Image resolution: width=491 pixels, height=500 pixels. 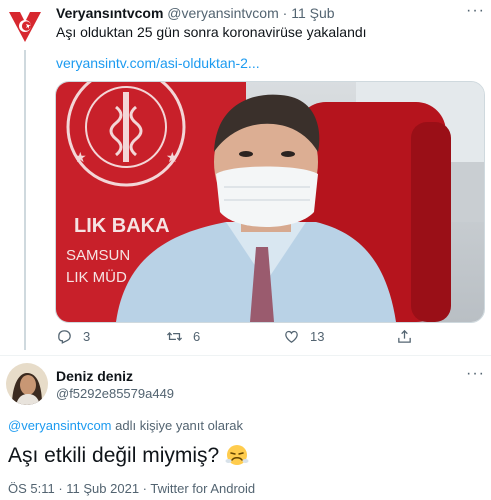 I want to click on divider, so click(x=245, y=355).